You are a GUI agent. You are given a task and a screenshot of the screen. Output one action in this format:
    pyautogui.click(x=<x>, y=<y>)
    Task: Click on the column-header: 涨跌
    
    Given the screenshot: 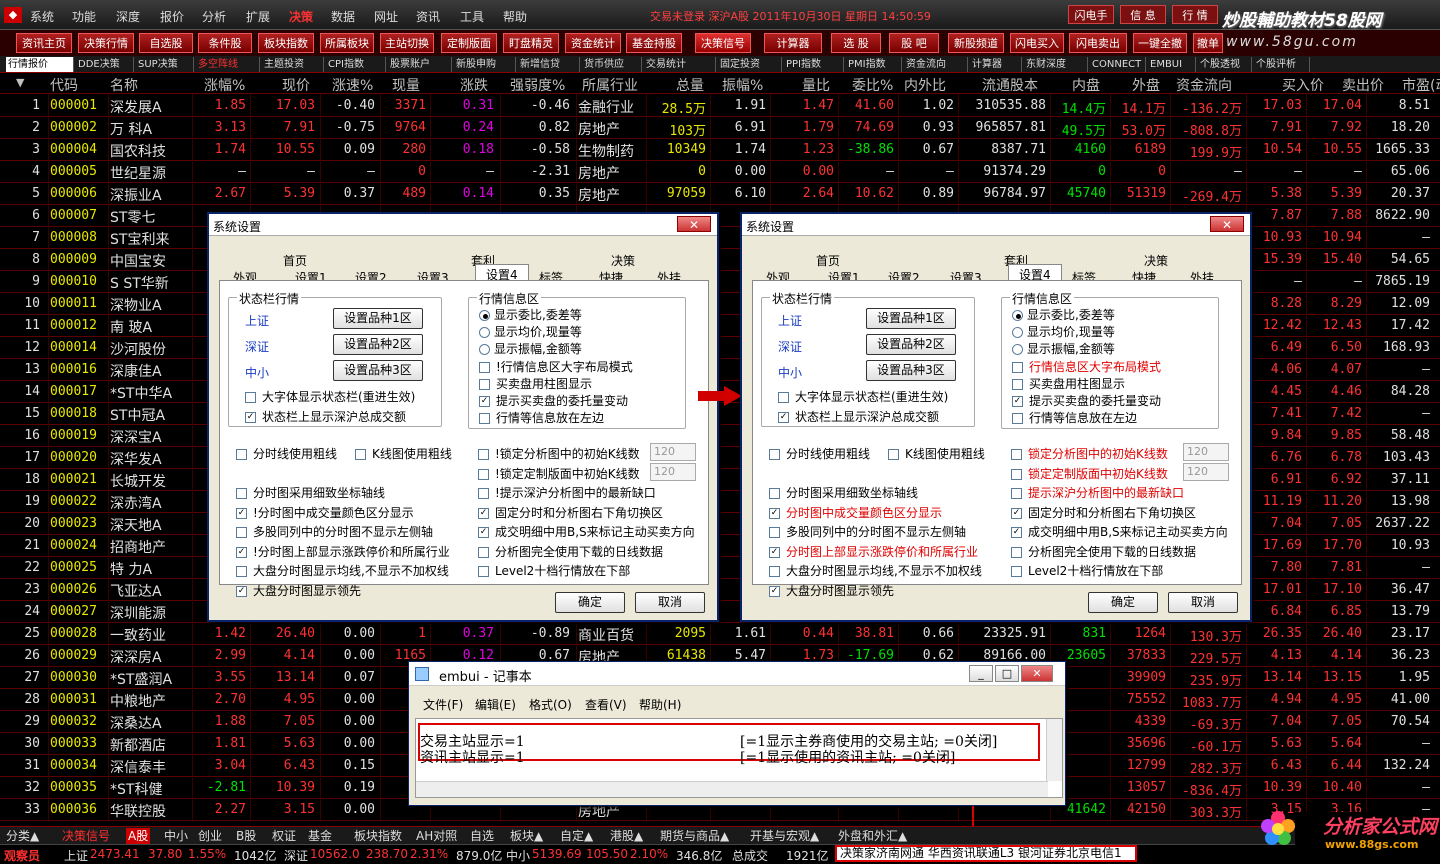 What is the action you would take?
    pyautogui.click(x=474, y=85)
    